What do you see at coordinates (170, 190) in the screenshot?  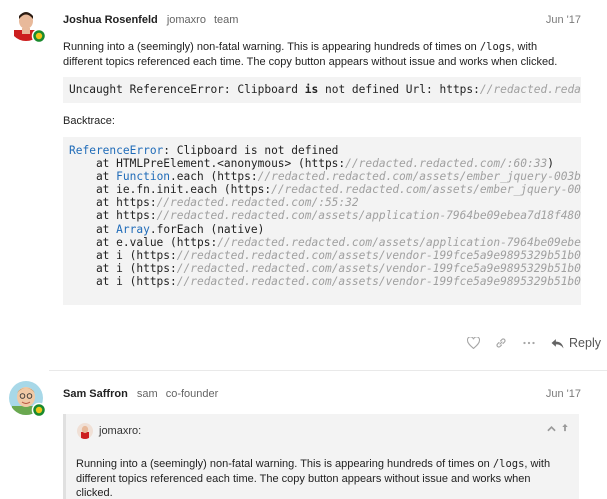 I see `trace-text: at ie.fn.init.each (https:` at bounding box center [170, 190].